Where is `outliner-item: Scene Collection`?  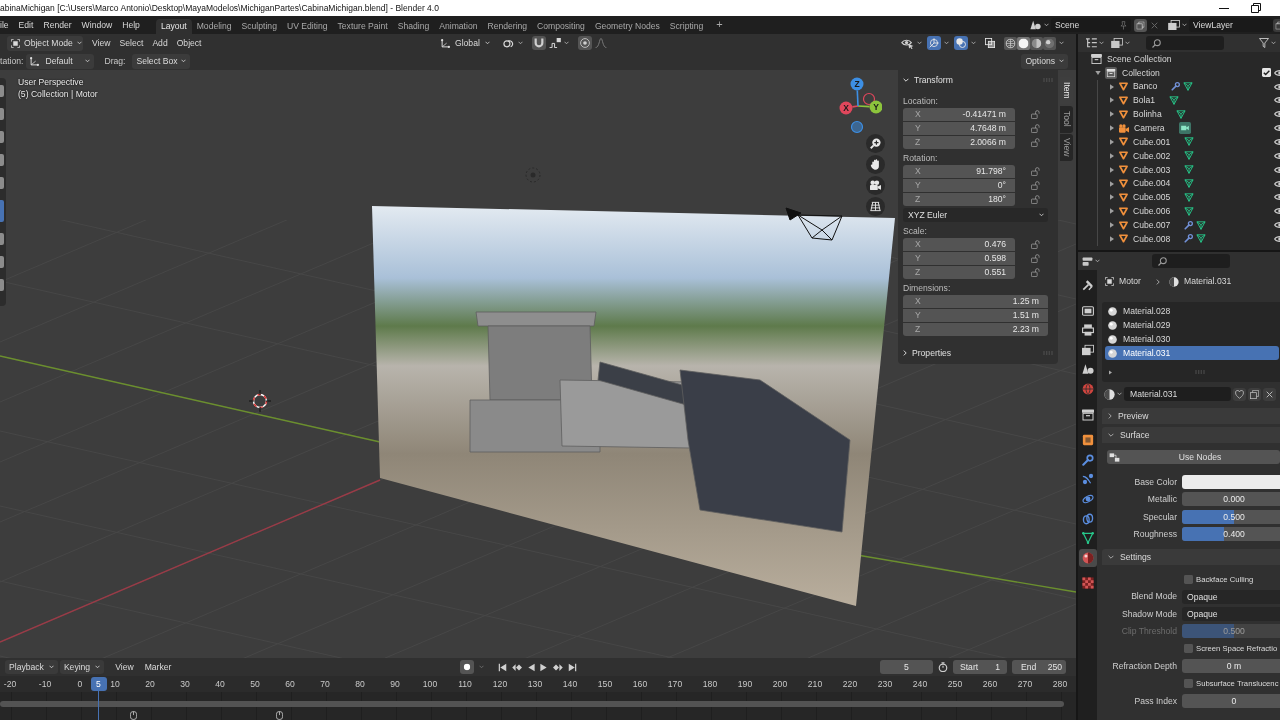
outliner-item: Scene Collection is located at coordinates (1139, 59).